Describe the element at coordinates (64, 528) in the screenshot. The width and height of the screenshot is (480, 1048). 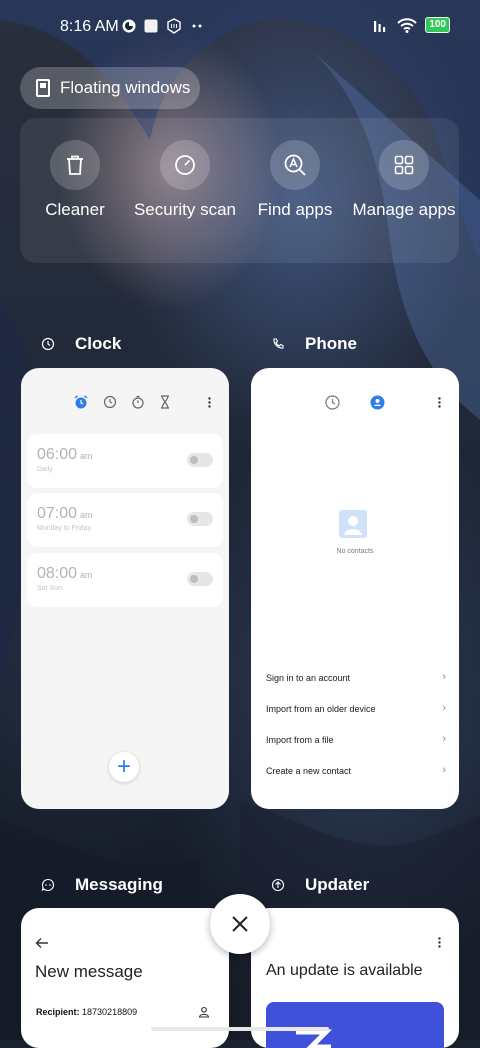
I see `alarm-repeat: Monday to Friday` at that location.